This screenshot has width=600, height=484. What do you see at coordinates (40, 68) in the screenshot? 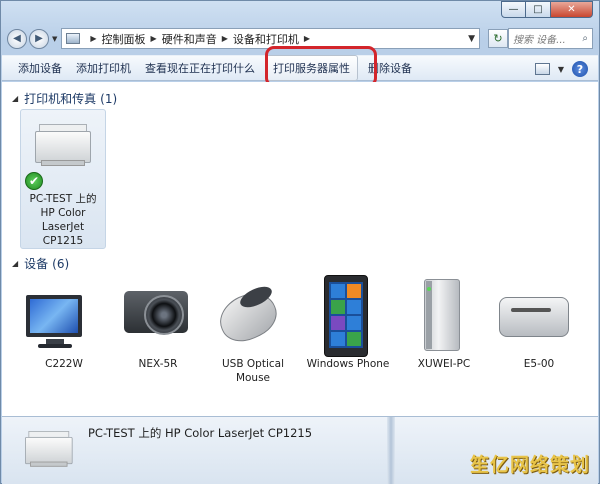
I see `add-device-button: 添加设备` at bounding box center [40, 68].